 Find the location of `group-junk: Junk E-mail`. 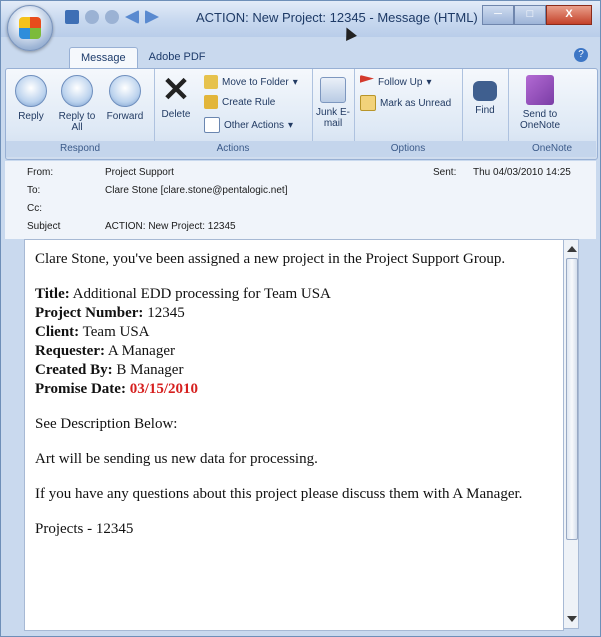

group-junk: Junk E-mail is located at coordinates (333, 113).